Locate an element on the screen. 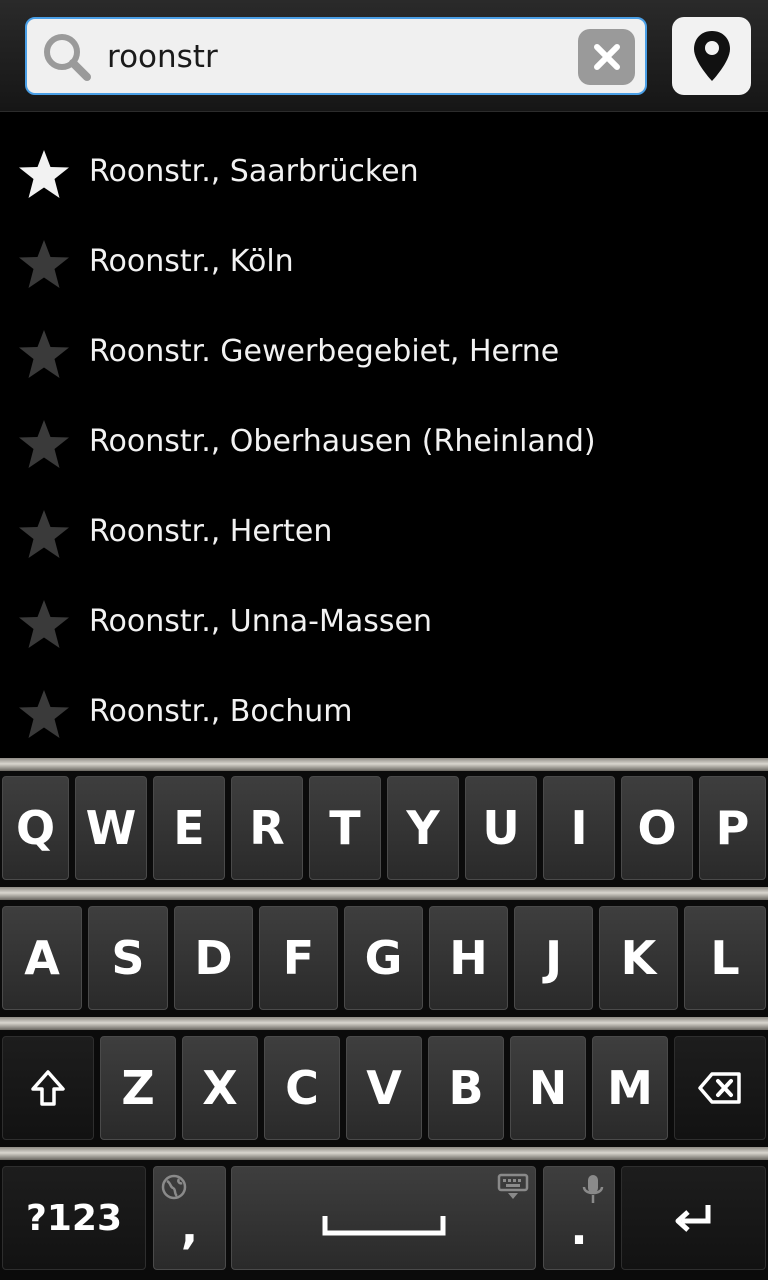 This screenshot has width=768, height=1280. key-c: C is located at coordinates (302, 1088).